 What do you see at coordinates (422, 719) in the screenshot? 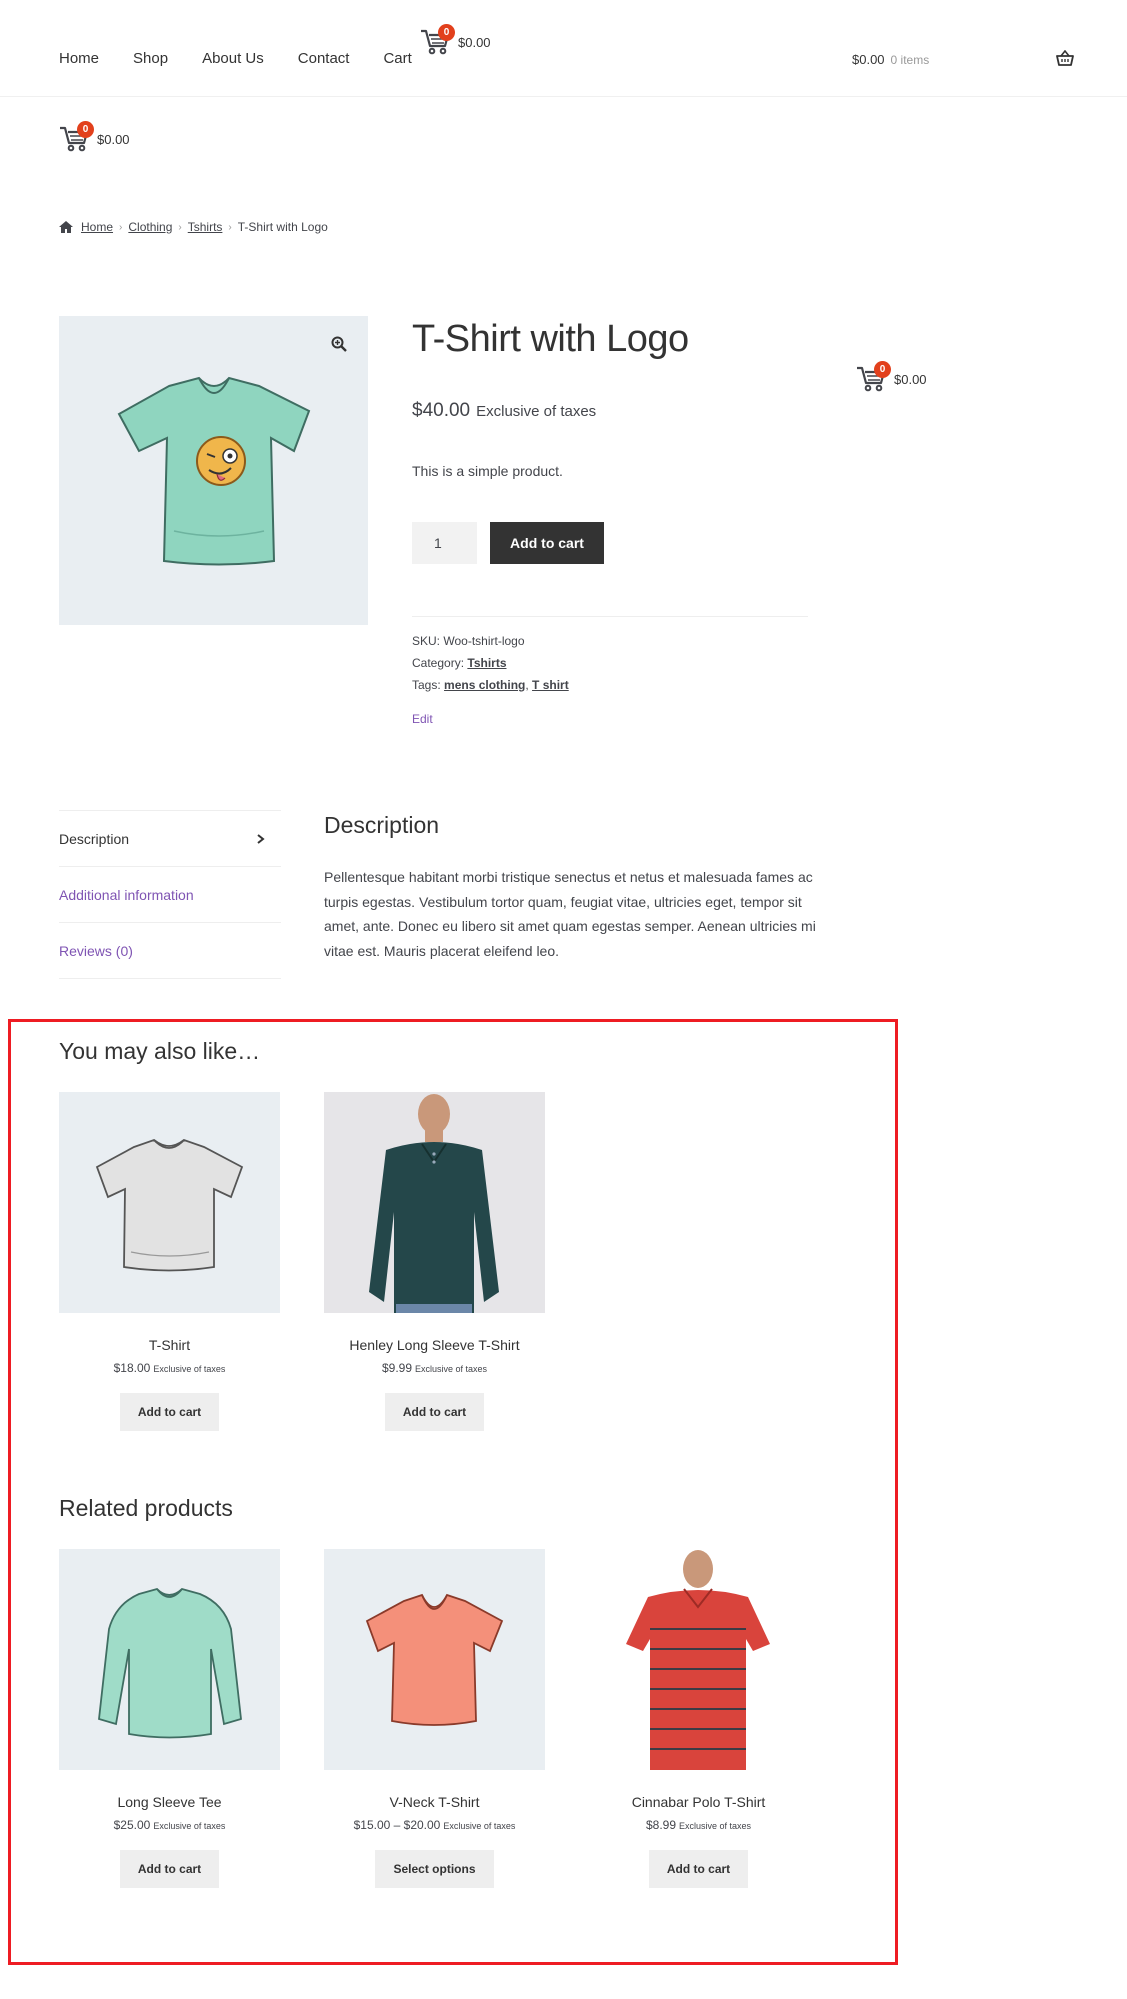
I see `edit-link: Edit` at bounding box center [422, 719].